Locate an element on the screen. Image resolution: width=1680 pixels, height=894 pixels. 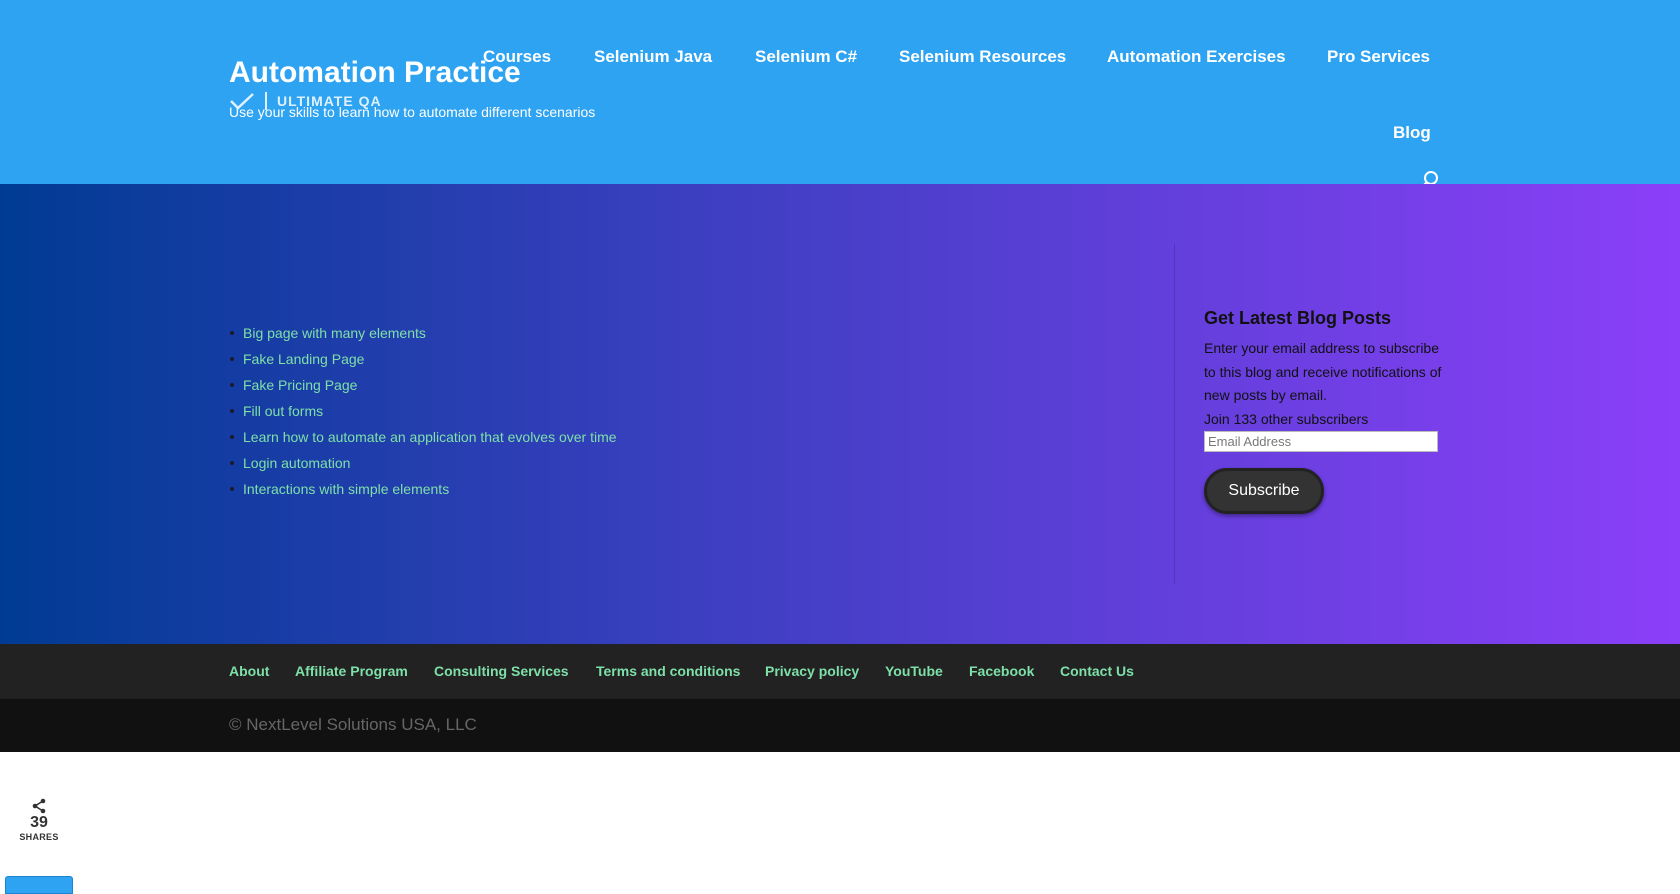
nav-selenium-java: Selenium Java is located at coordinates (653, 57).